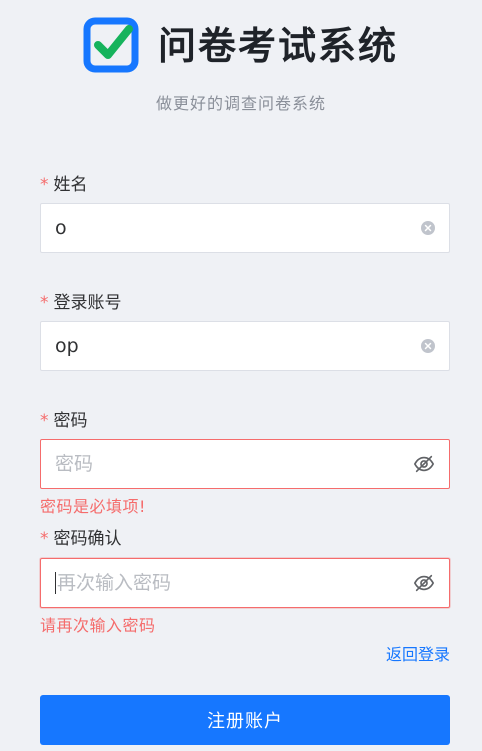 The width and height of the screenshot is (482, 751). What do you see at coordinates (234, 464) in the screenshot?
I see `password-input` at bounding box center [234, 464].